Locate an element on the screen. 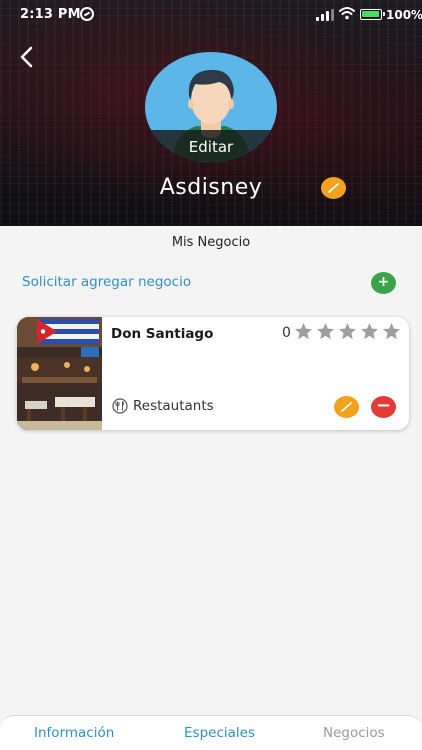 This screenshot has height=750, width=422. avatar: Editar is located at coordinates (211, 107).